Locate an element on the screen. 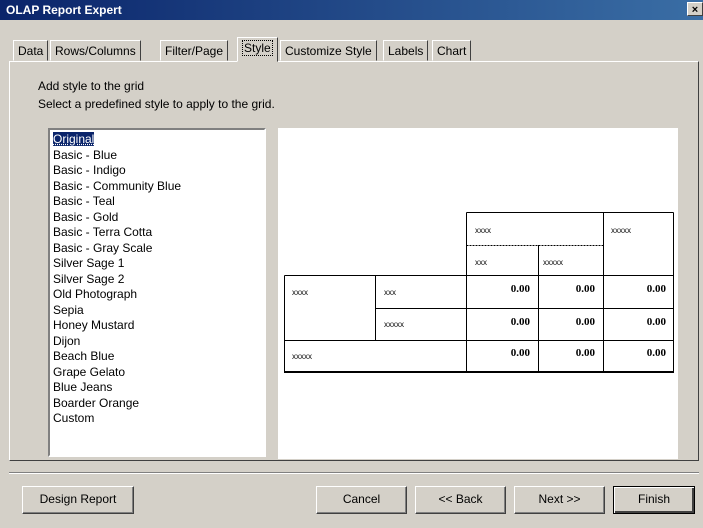  style-list-item: Old Photograph is located at coordinates (158, 295).